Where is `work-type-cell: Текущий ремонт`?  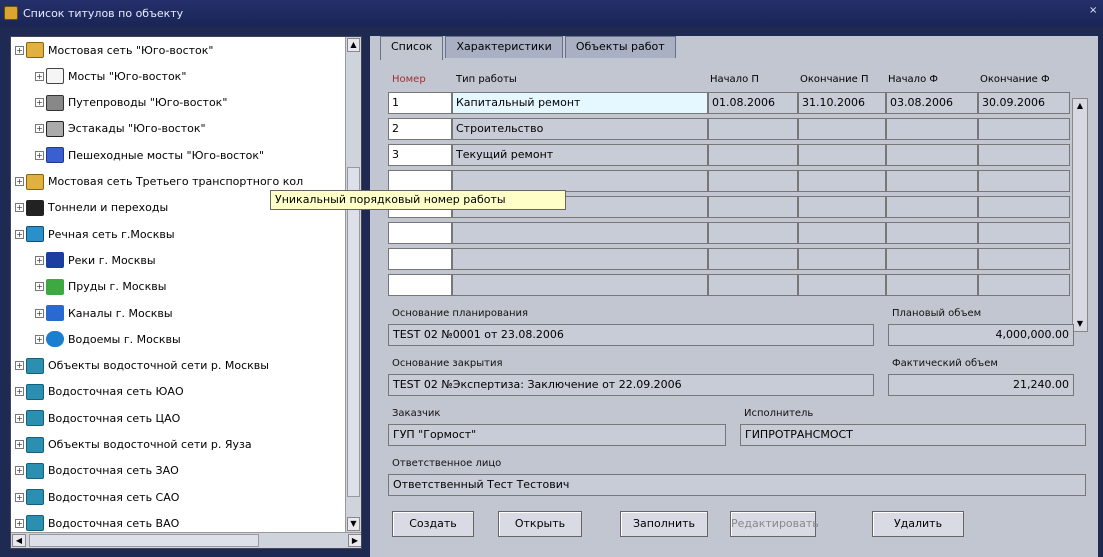 work-type-cell: Текущий ремонт is located at coordinates (580, 155).